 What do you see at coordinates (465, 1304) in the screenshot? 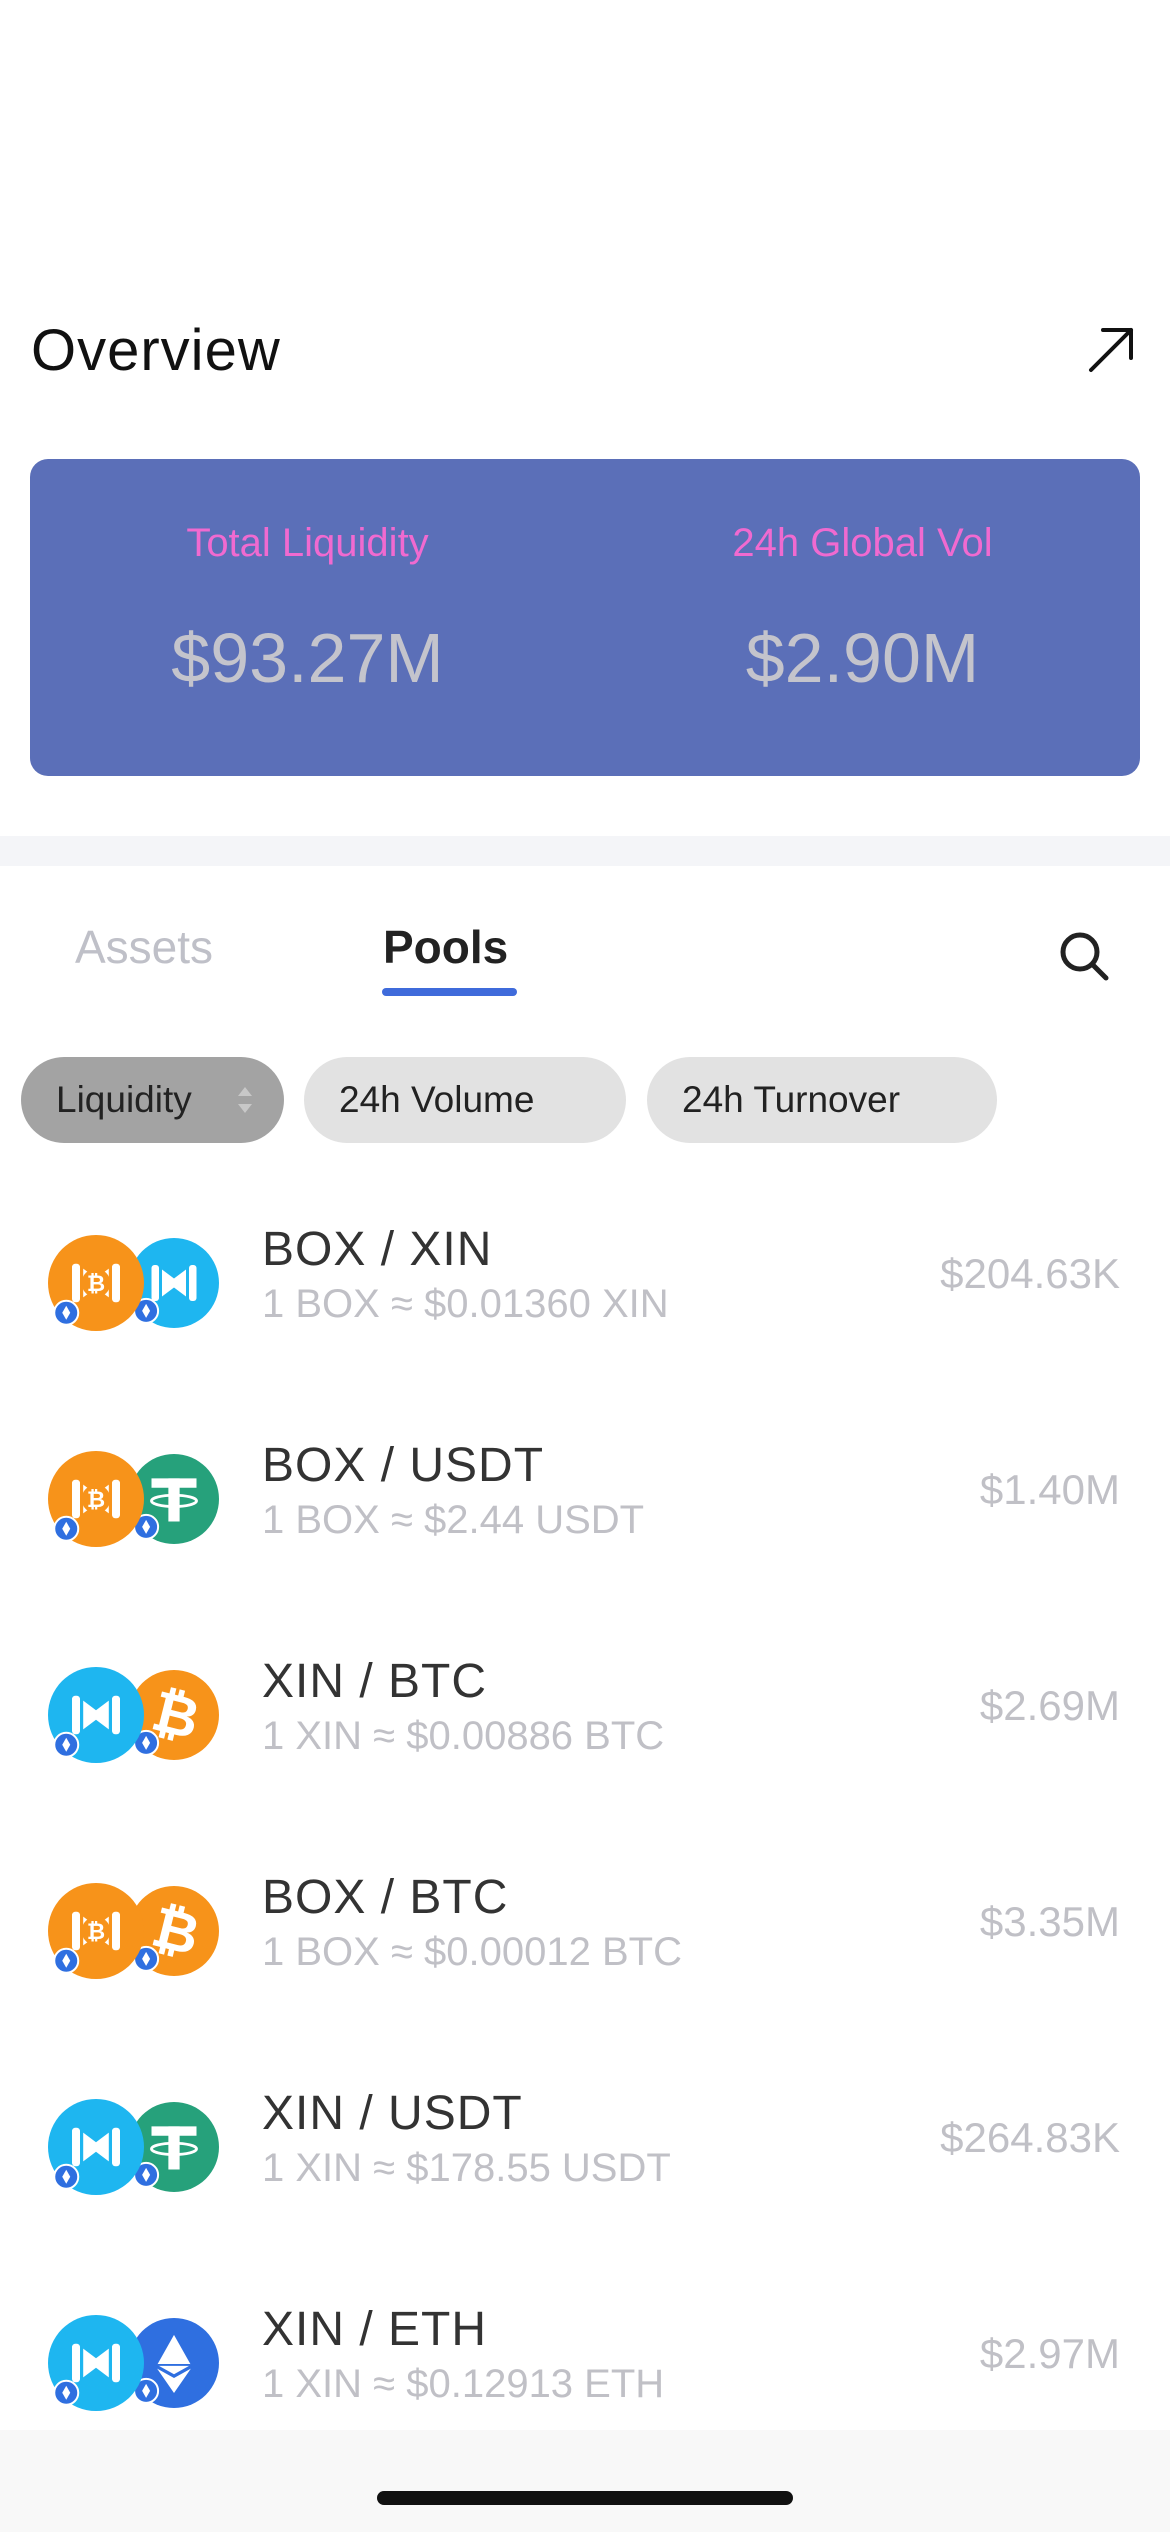
I see `pool-rate: 1 BOX ≈ $0.01360 XIN` at bounding box center [465, 1304].